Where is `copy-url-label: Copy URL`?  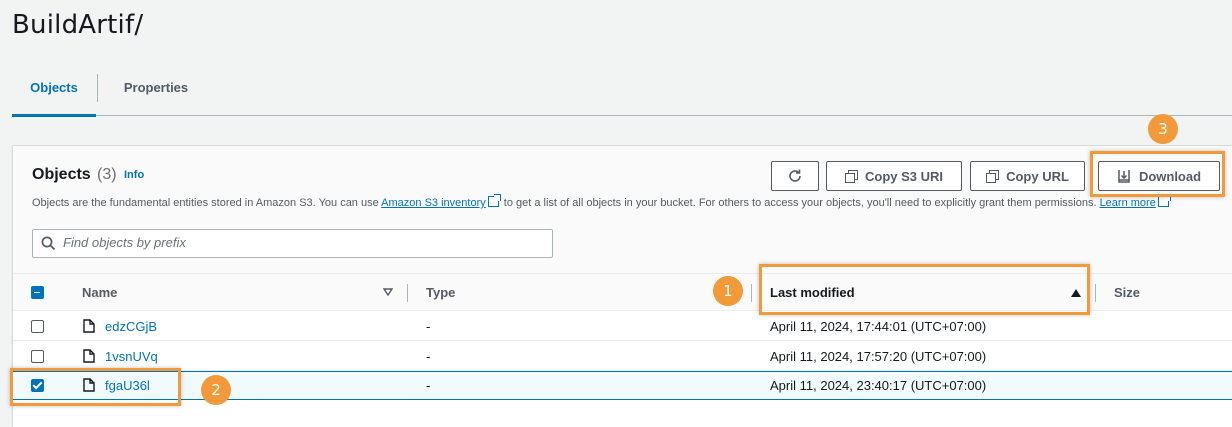 copy-url-label: Copy URL is located at coordinates (1037, 176).